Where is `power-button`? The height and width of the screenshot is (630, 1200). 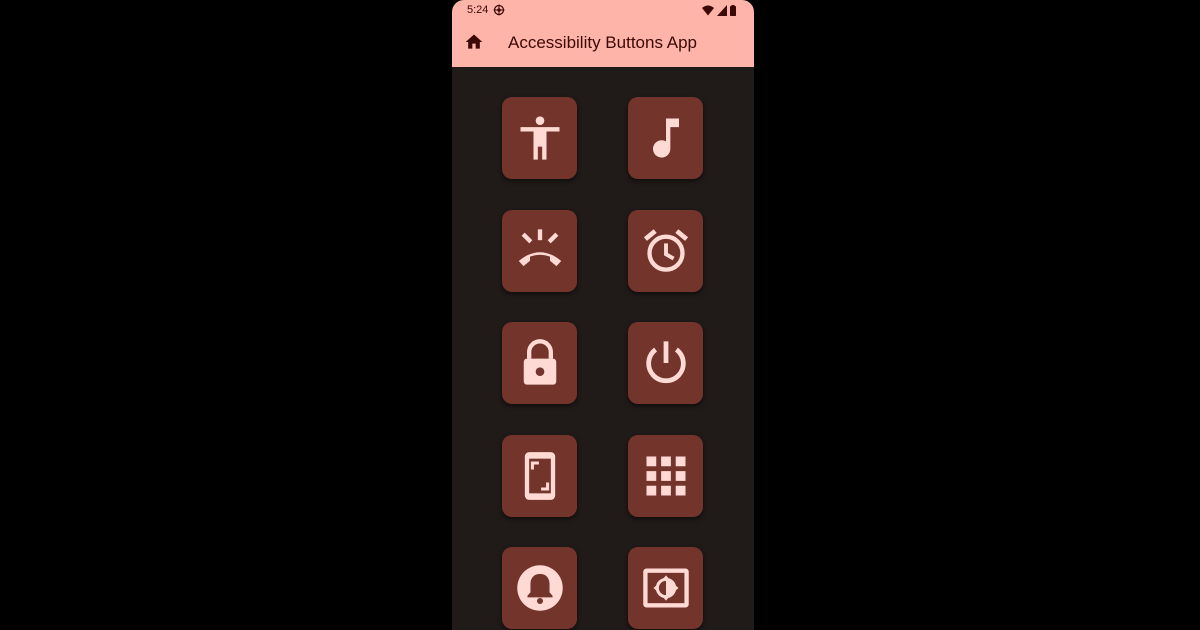 power-button is located at coordinates (665, 363).